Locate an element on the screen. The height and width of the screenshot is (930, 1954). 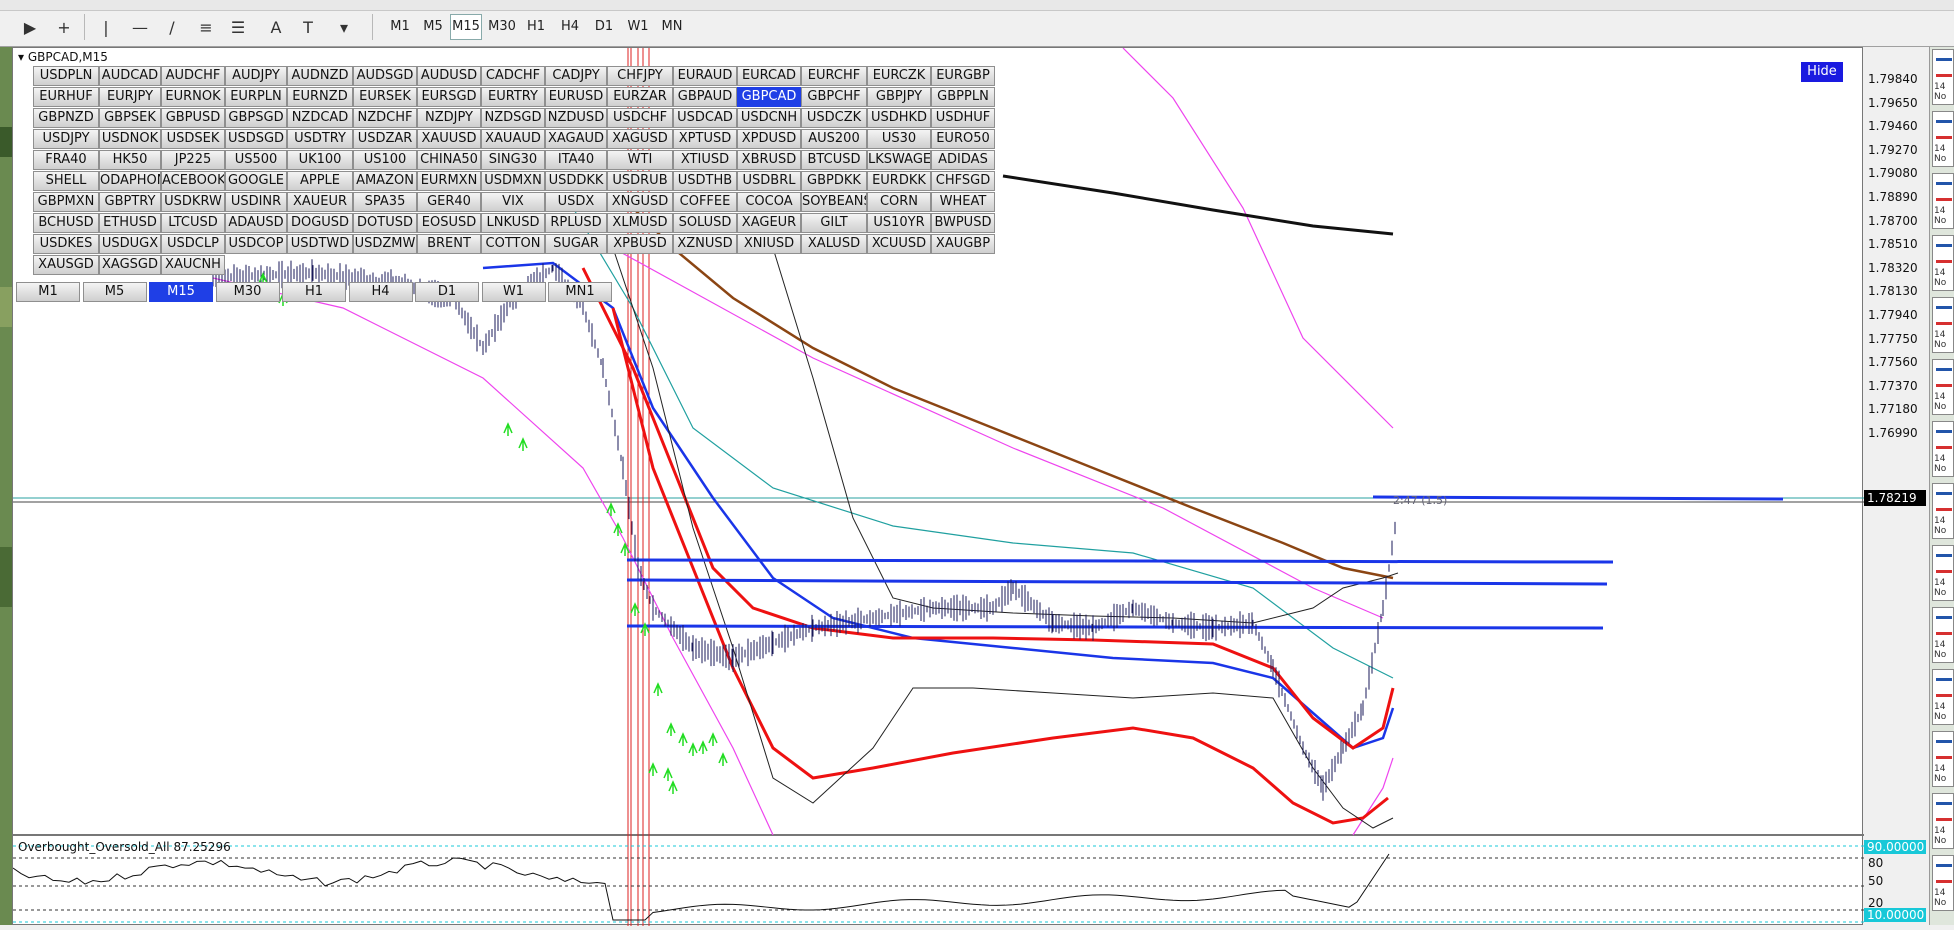
symbol-button-usdugx: USDUGX is located at coordinates (130, 244).